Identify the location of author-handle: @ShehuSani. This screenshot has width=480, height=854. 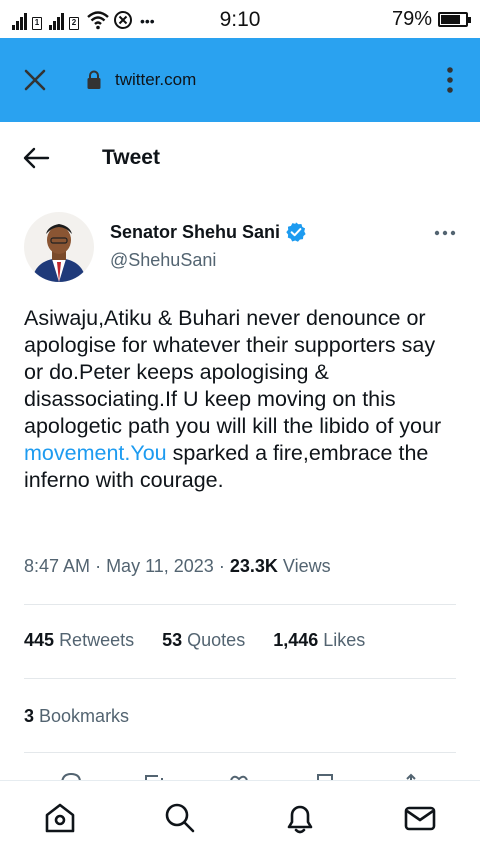
(163, 260).